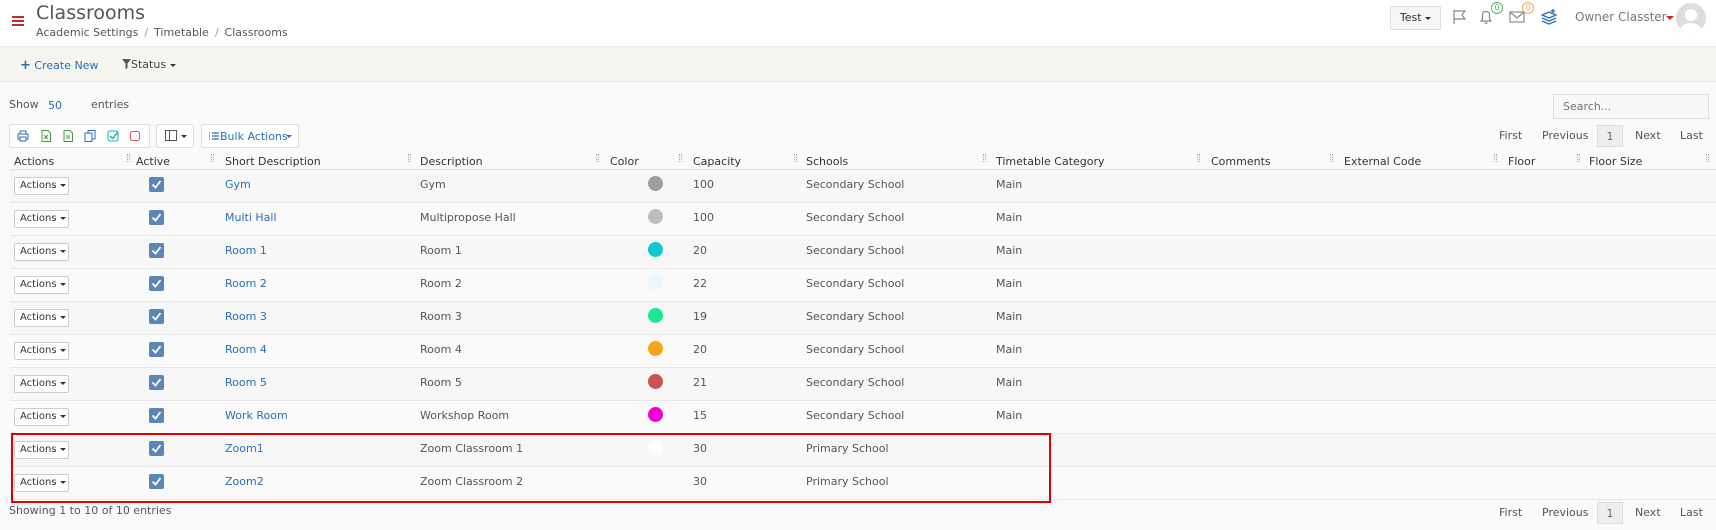 The width and height of the screenshot is (1716, 530). I want to click on col-header-timetable-category: Timetable Category, so click(1050, 161).